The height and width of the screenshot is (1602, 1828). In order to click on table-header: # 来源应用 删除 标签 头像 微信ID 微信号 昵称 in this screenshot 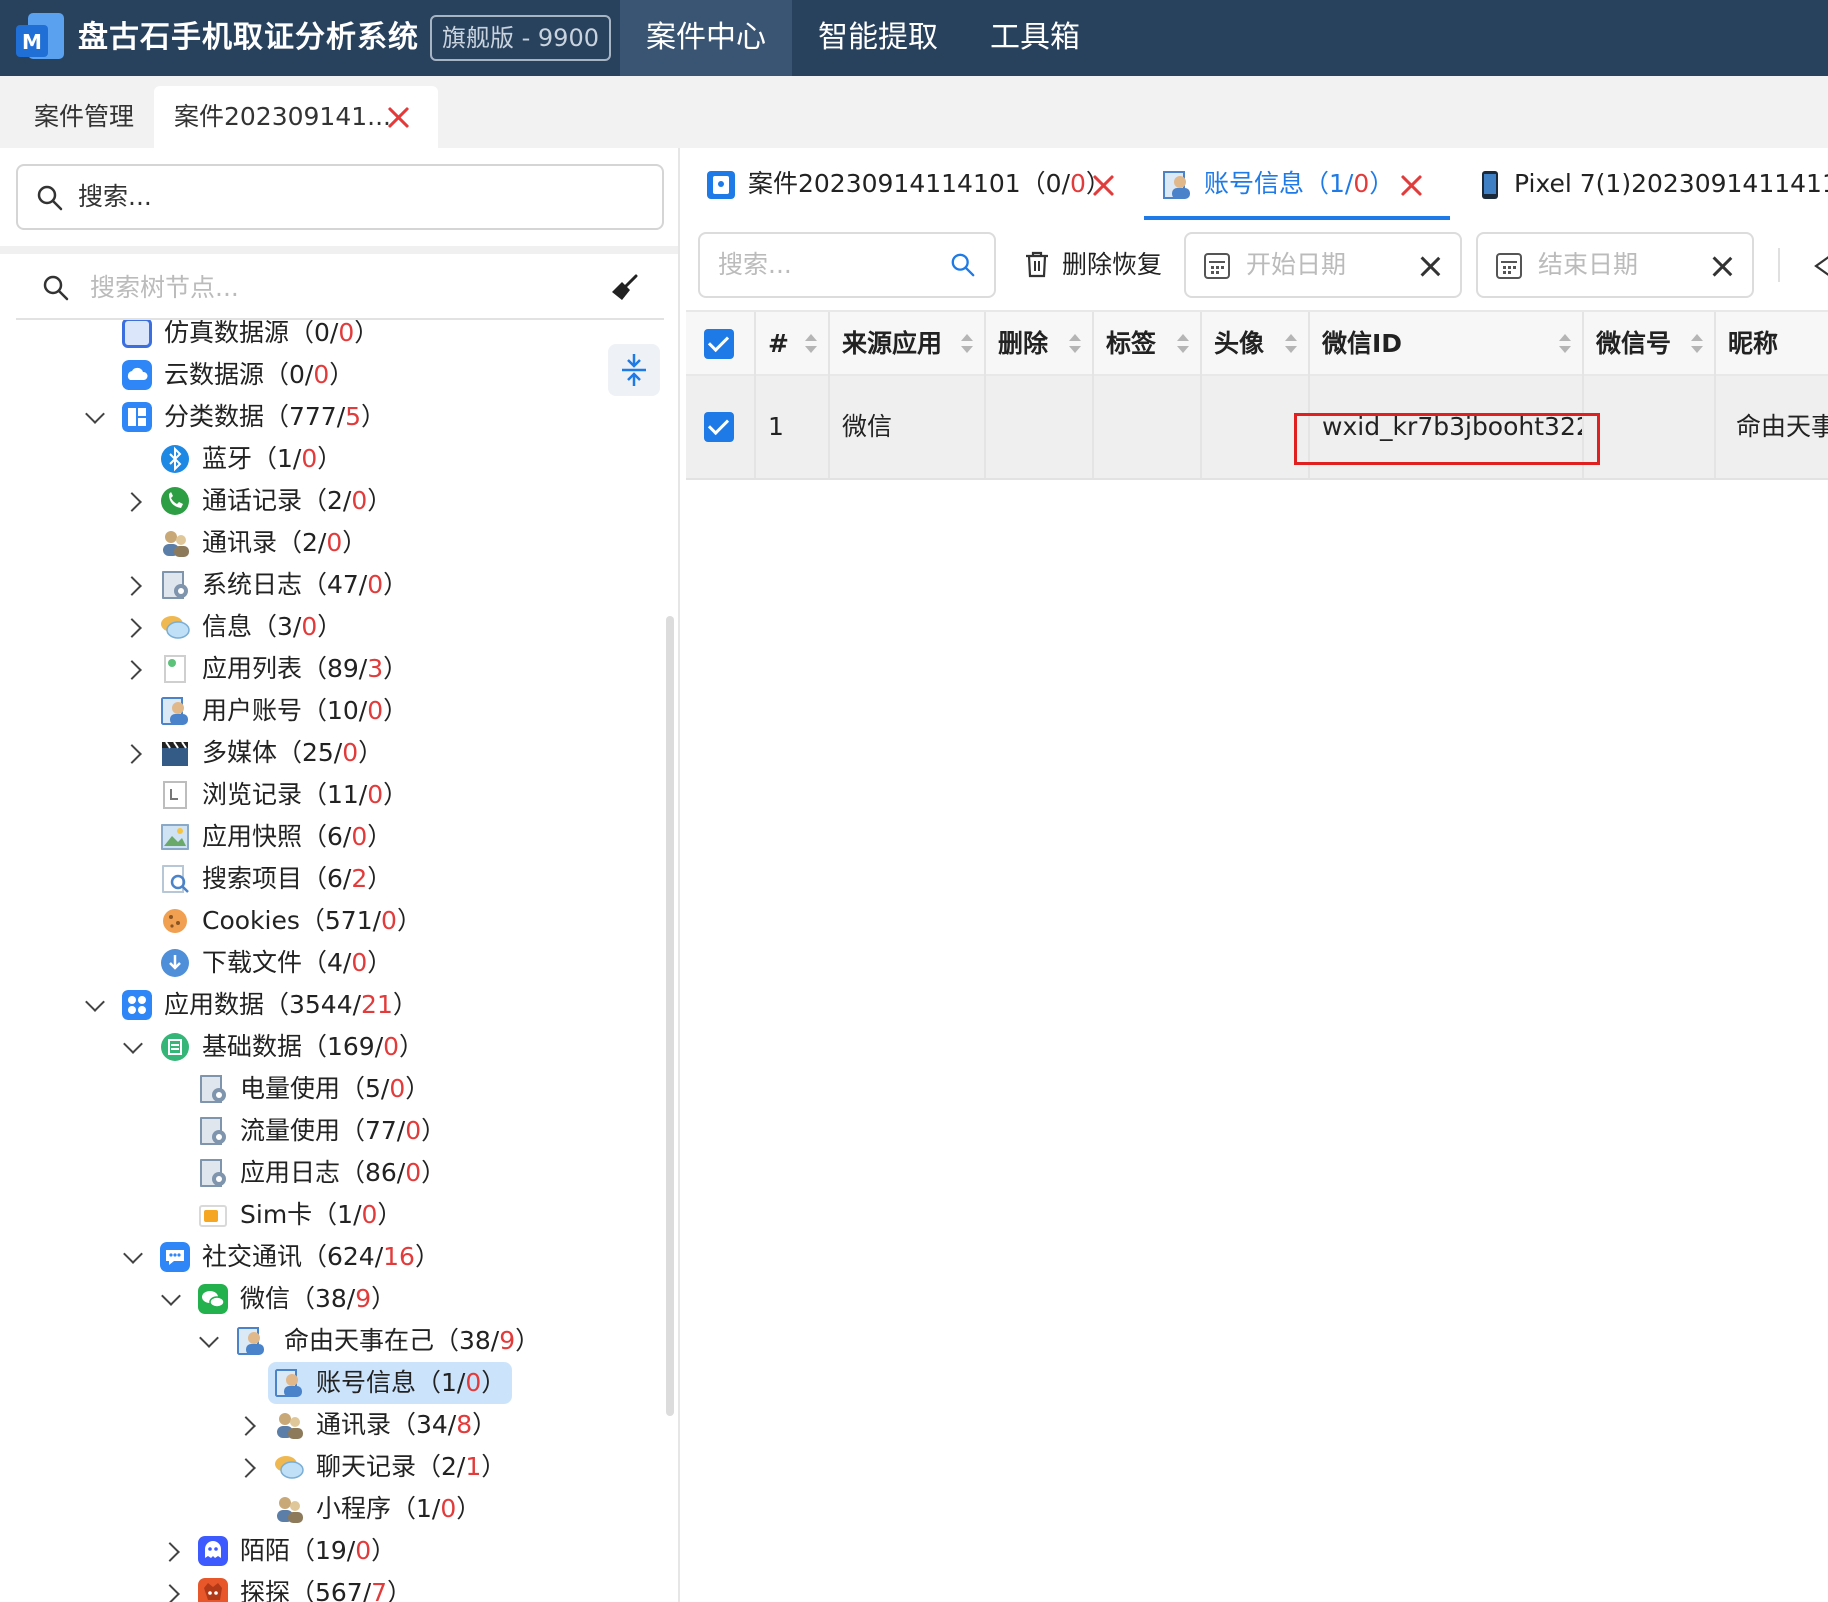, I will do `click(1257, 343)`.